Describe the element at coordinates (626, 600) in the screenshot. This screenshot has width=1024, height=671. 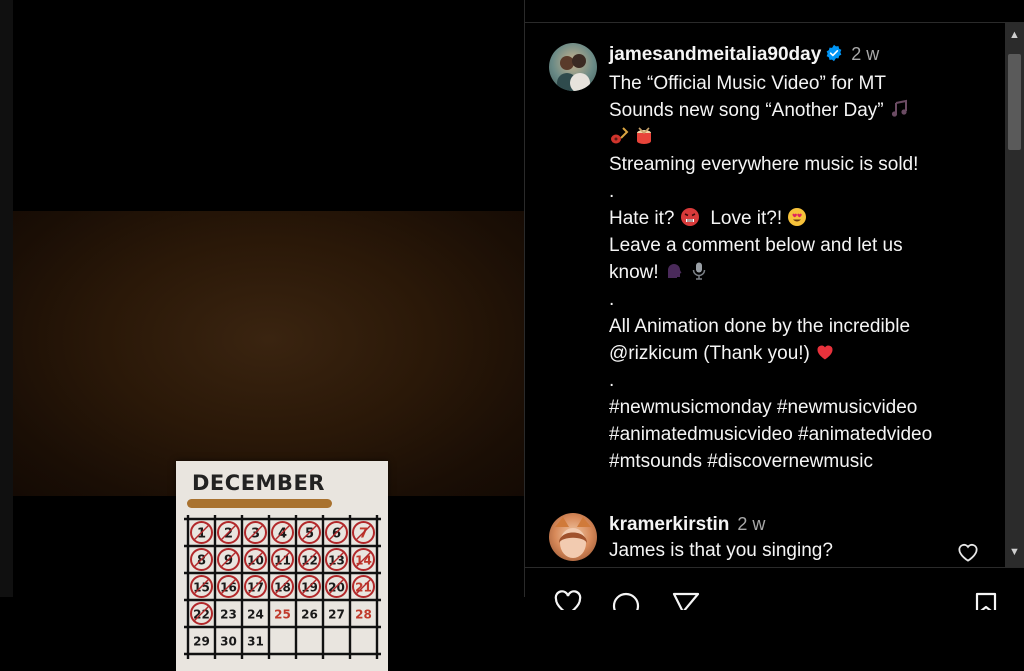
I see `comment-icon` at that location.